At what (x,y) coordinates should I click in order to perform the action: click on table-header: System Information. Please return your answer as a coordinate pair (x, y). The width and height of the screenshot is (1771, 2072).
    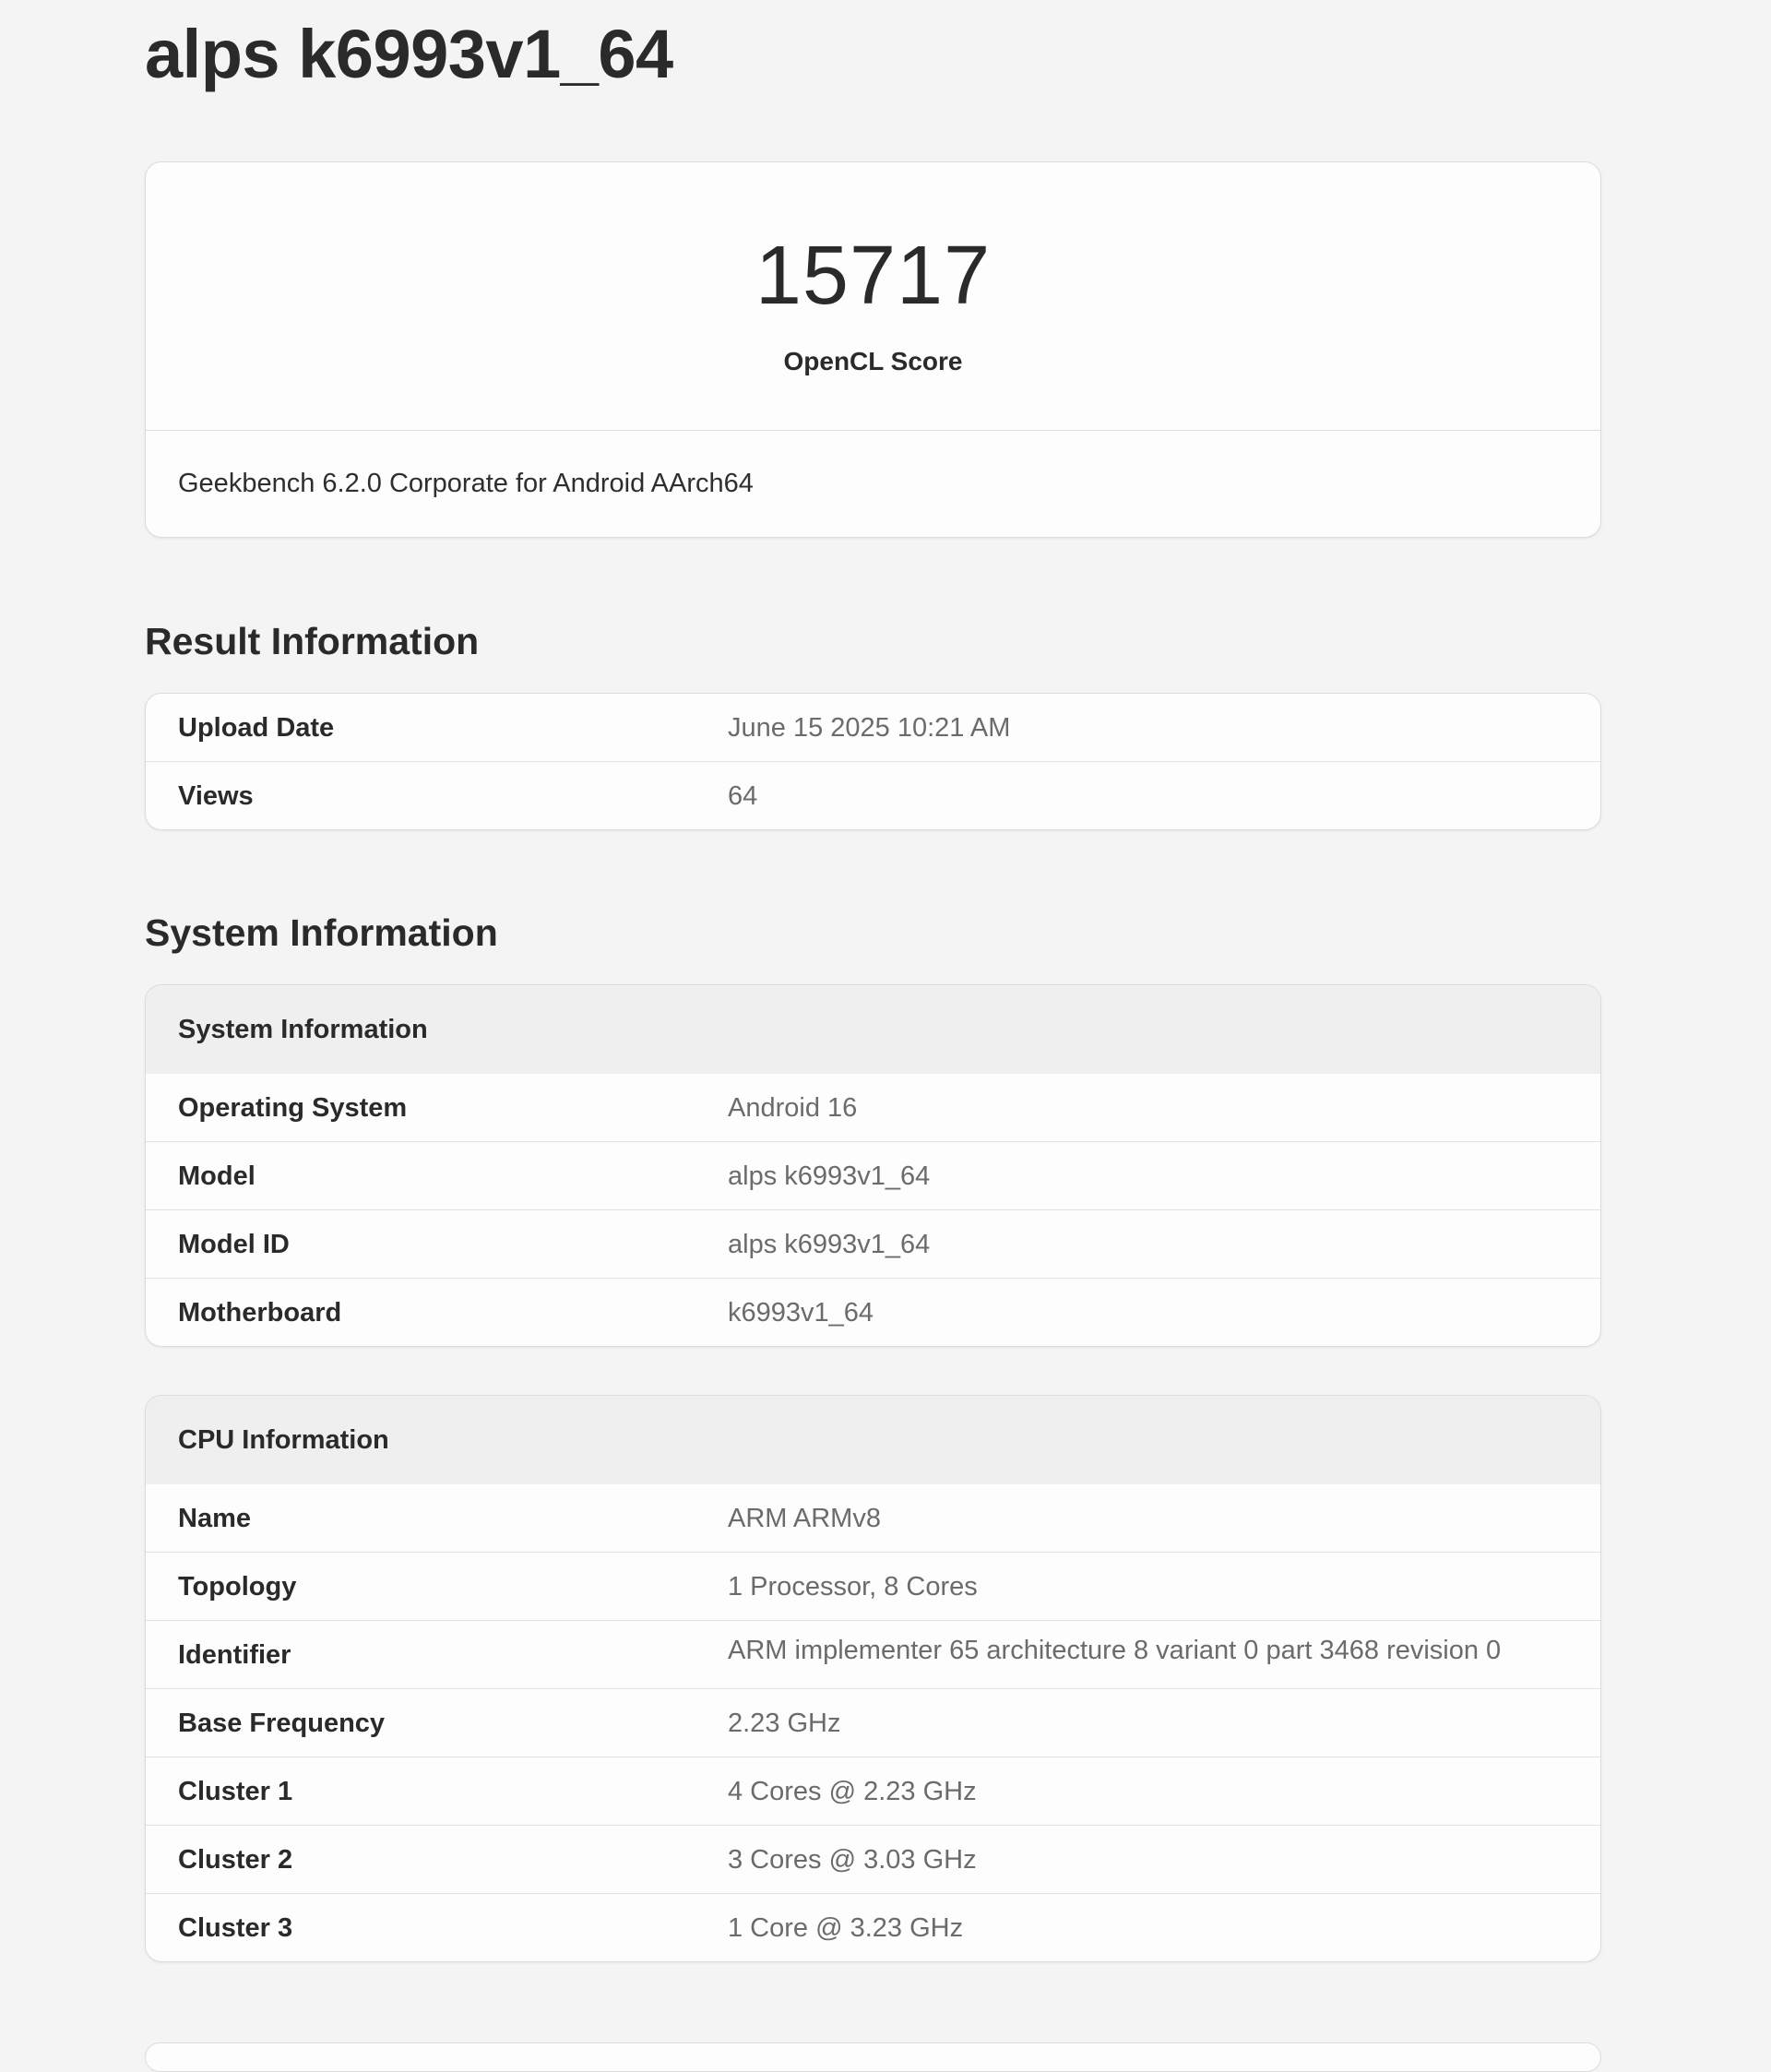
    Looking at the image, I should click on (873, 1030).